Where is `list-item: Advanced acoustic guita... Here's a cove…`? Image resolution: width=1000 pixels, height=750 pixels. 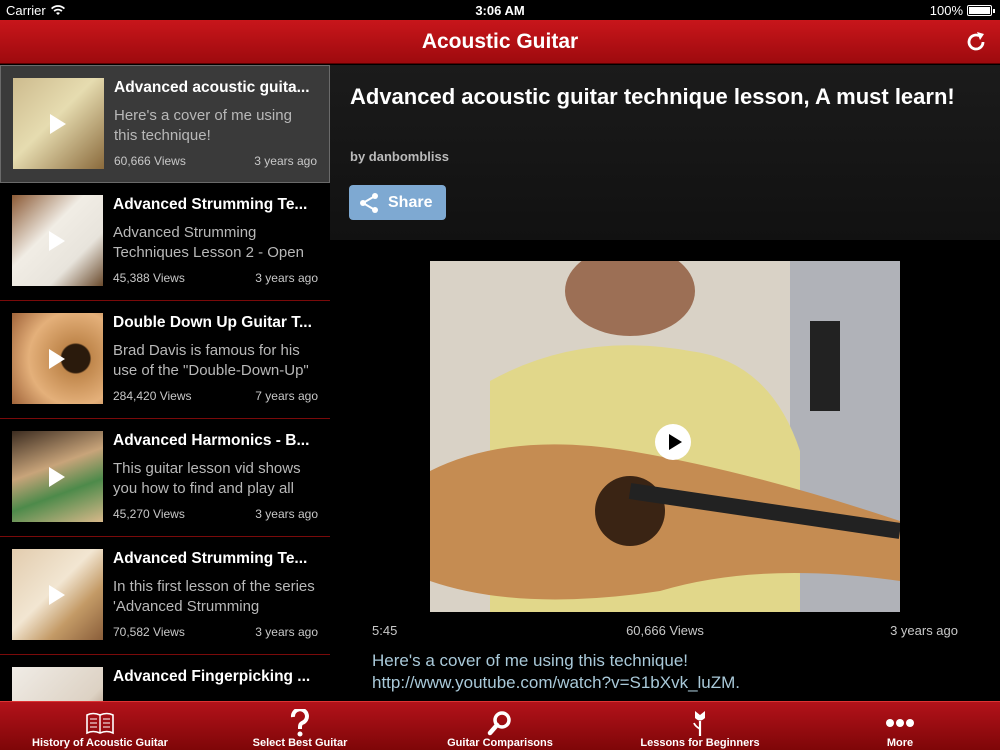
list-item: Advanced acoustic guita... Here's a cove… is located at coordinates (165, 124).